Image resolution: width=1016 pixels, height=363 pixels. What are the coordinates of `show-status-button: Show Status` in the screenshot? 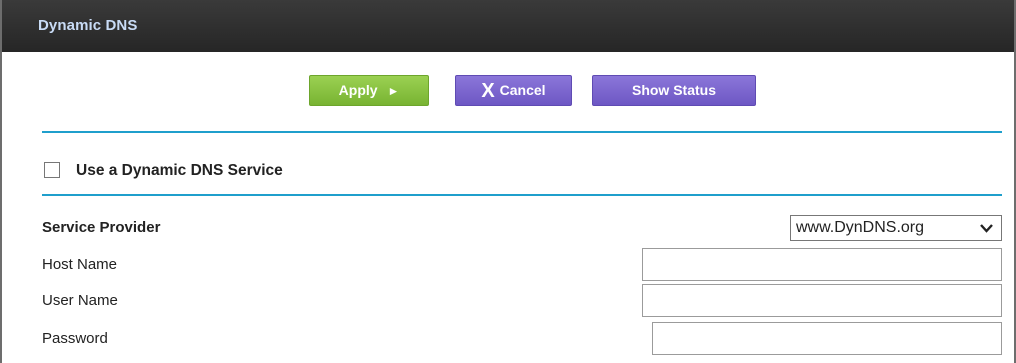 It's located at (674, 90).